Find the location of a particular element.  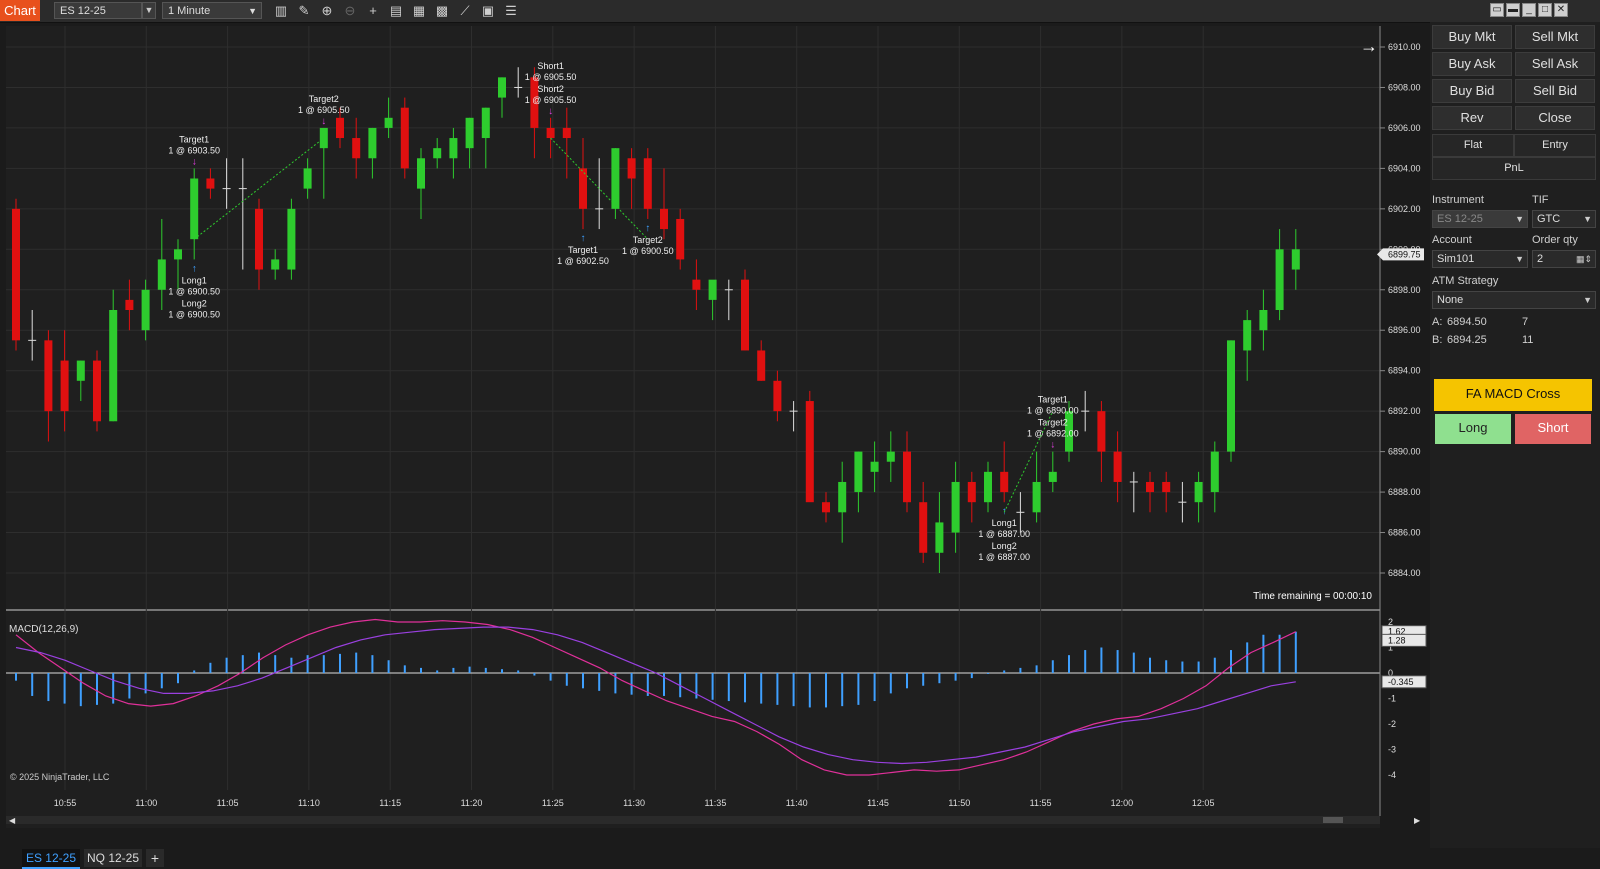

instrument-selector: ES 12-25 is located at coordinates (98, 10).